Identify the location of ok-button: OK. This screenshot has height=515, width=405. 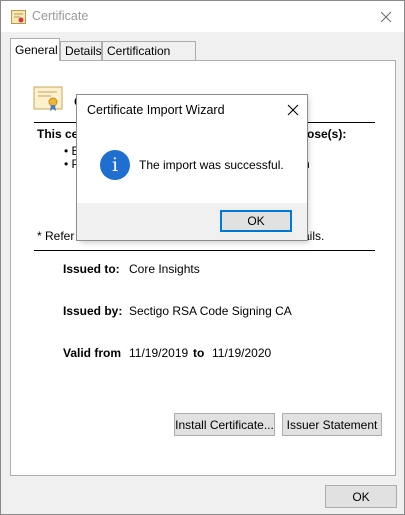
(361, 496).